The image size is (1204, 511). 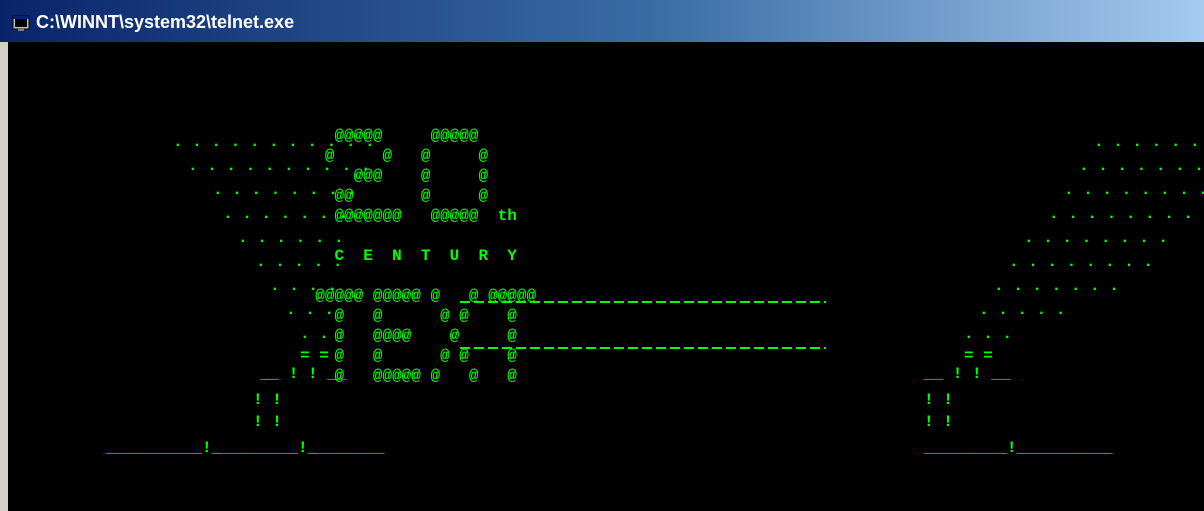 What do you see at coordinates (243, 136) in the screenshot?
I see `ascii-art-line: @@@@@ @@@@@` at bounding box center [243, 136].